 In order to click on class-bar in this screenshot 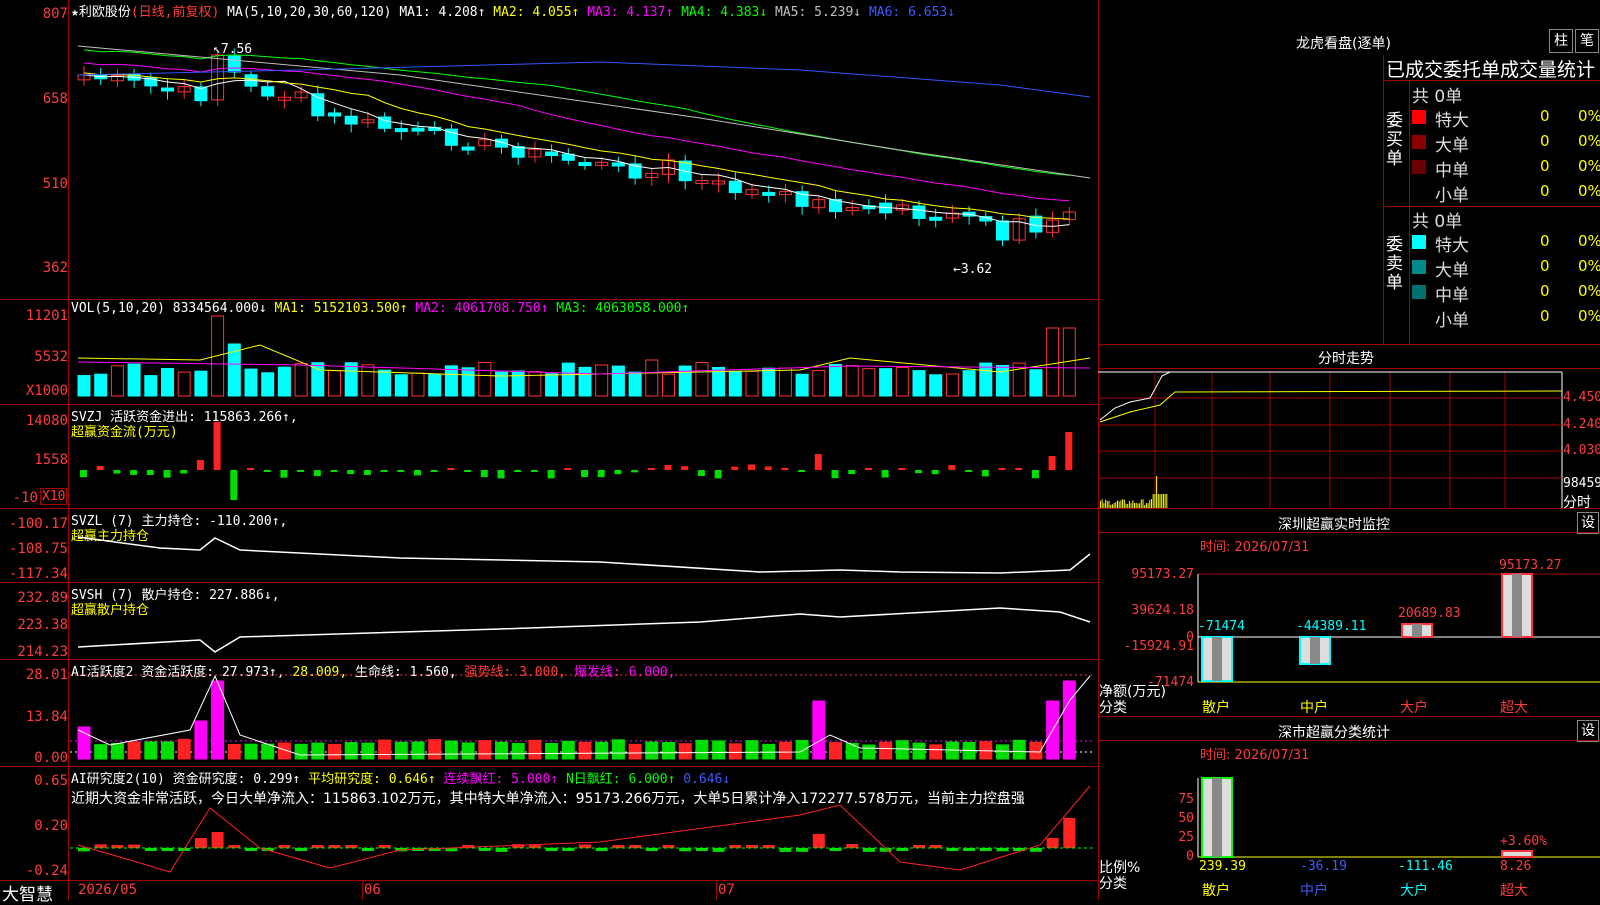, I will do `click(1517, 854)`.